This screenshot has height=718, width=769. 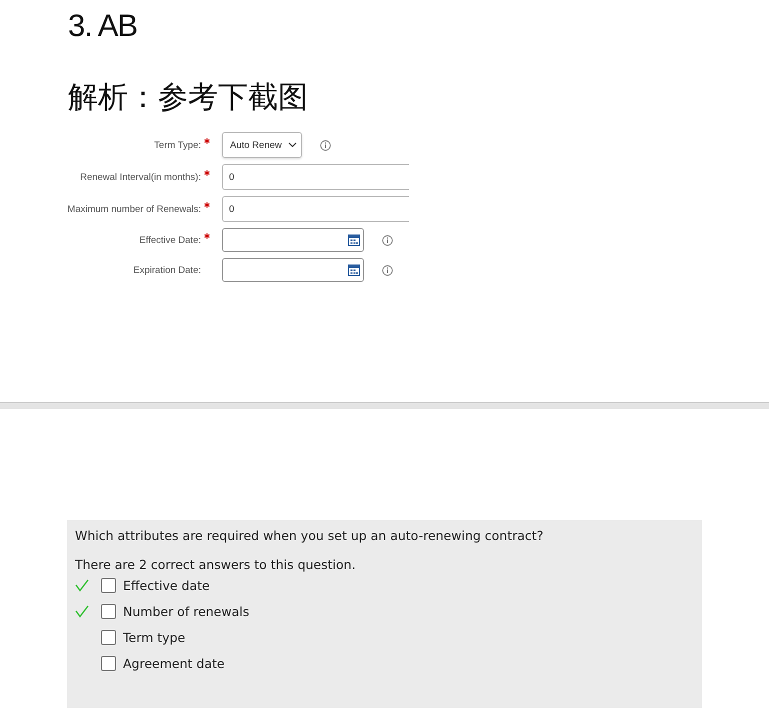 I want to click on question-hint: There are 2 correct answers to this question., so click(x=216, y=564).